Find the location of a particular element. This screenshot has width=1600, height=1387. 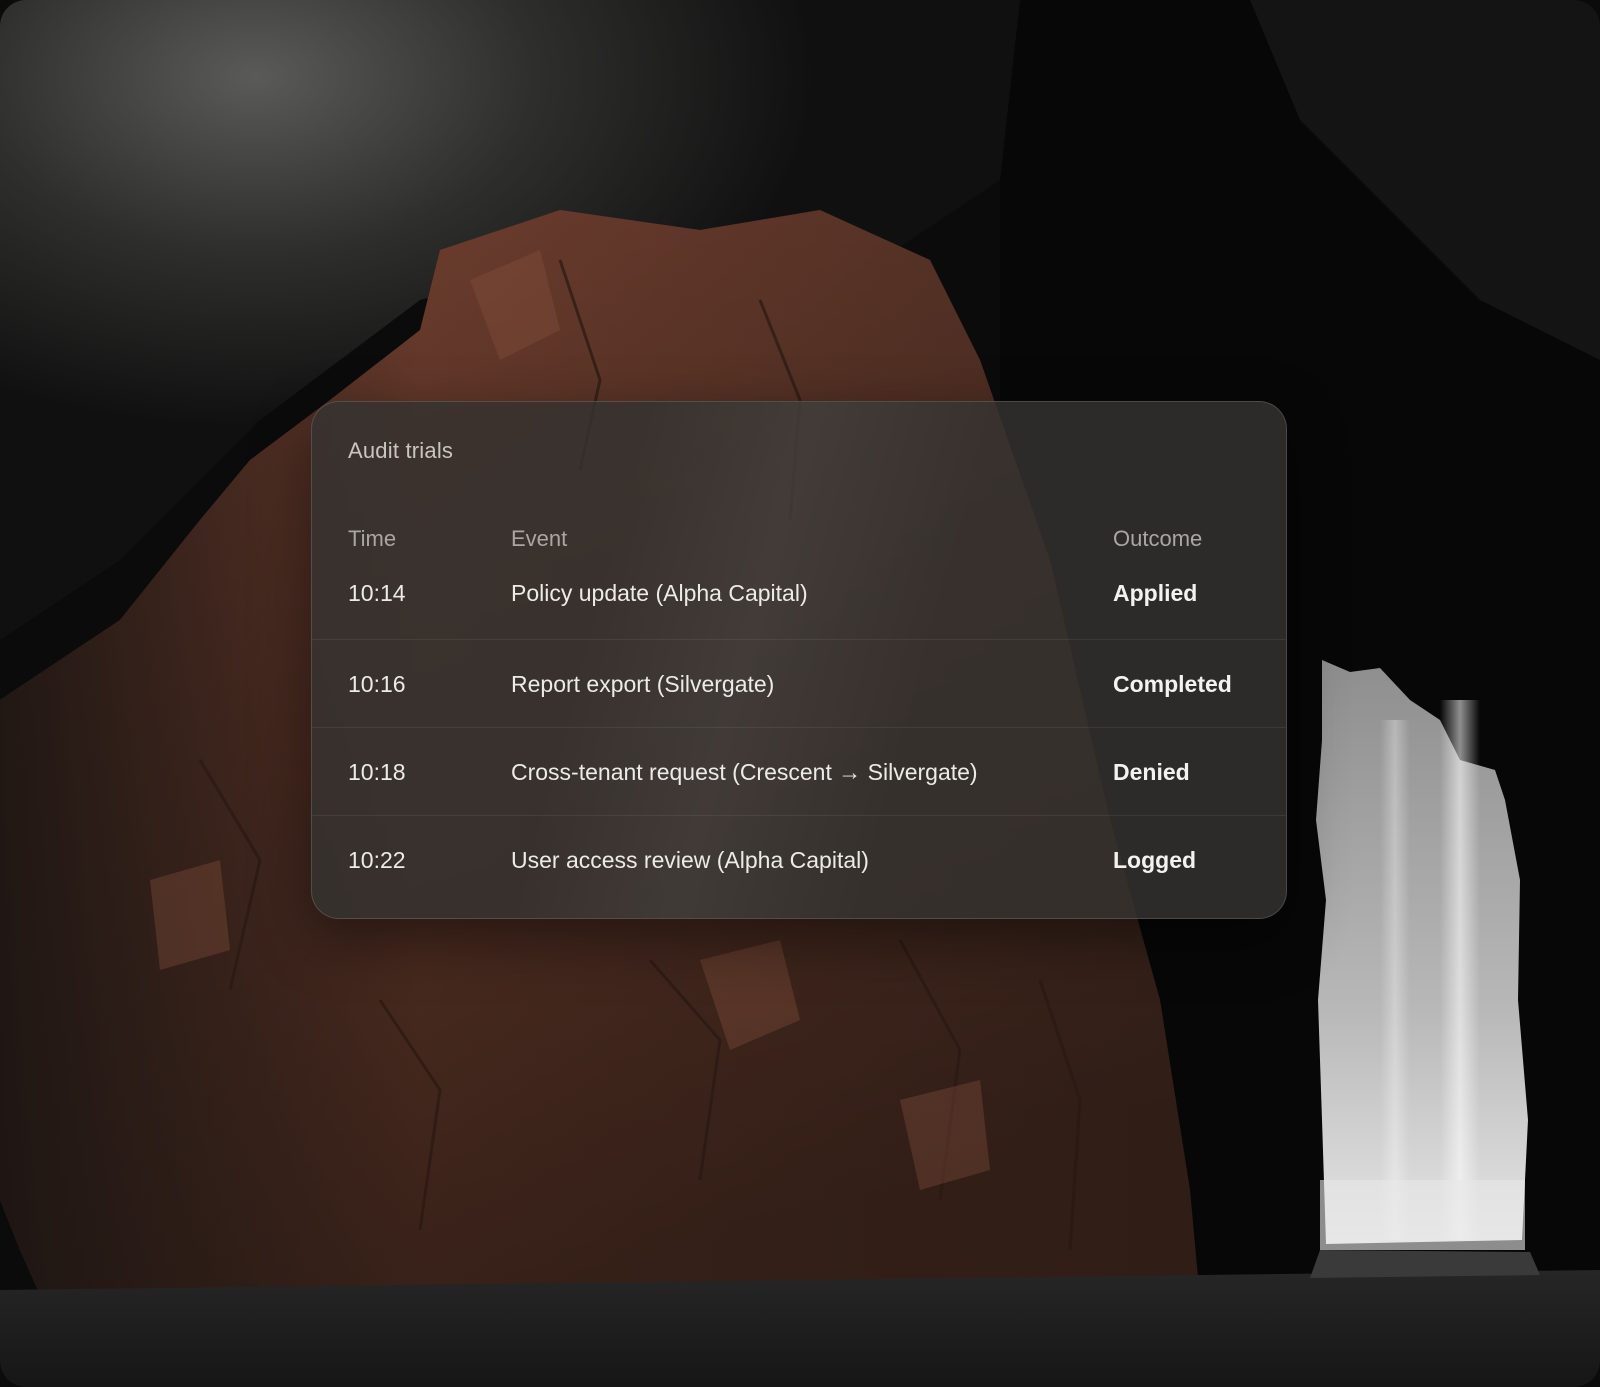

column-header-outcome: Outcome is located at coordinates (1158, 538).